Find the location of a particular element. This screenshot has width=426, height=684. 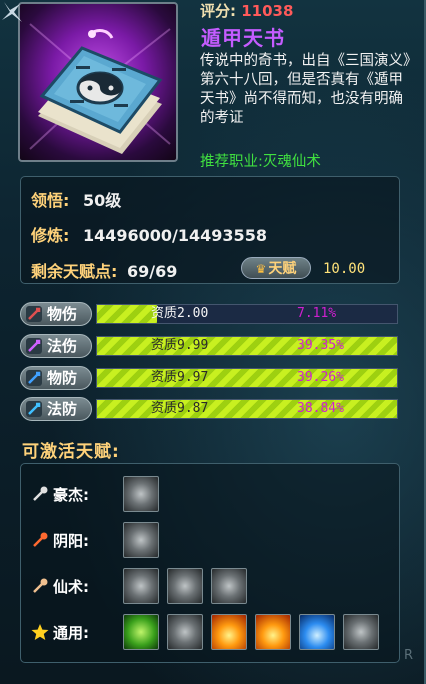

item-name: 遁甲天书 is located at coordinates (243, 38).